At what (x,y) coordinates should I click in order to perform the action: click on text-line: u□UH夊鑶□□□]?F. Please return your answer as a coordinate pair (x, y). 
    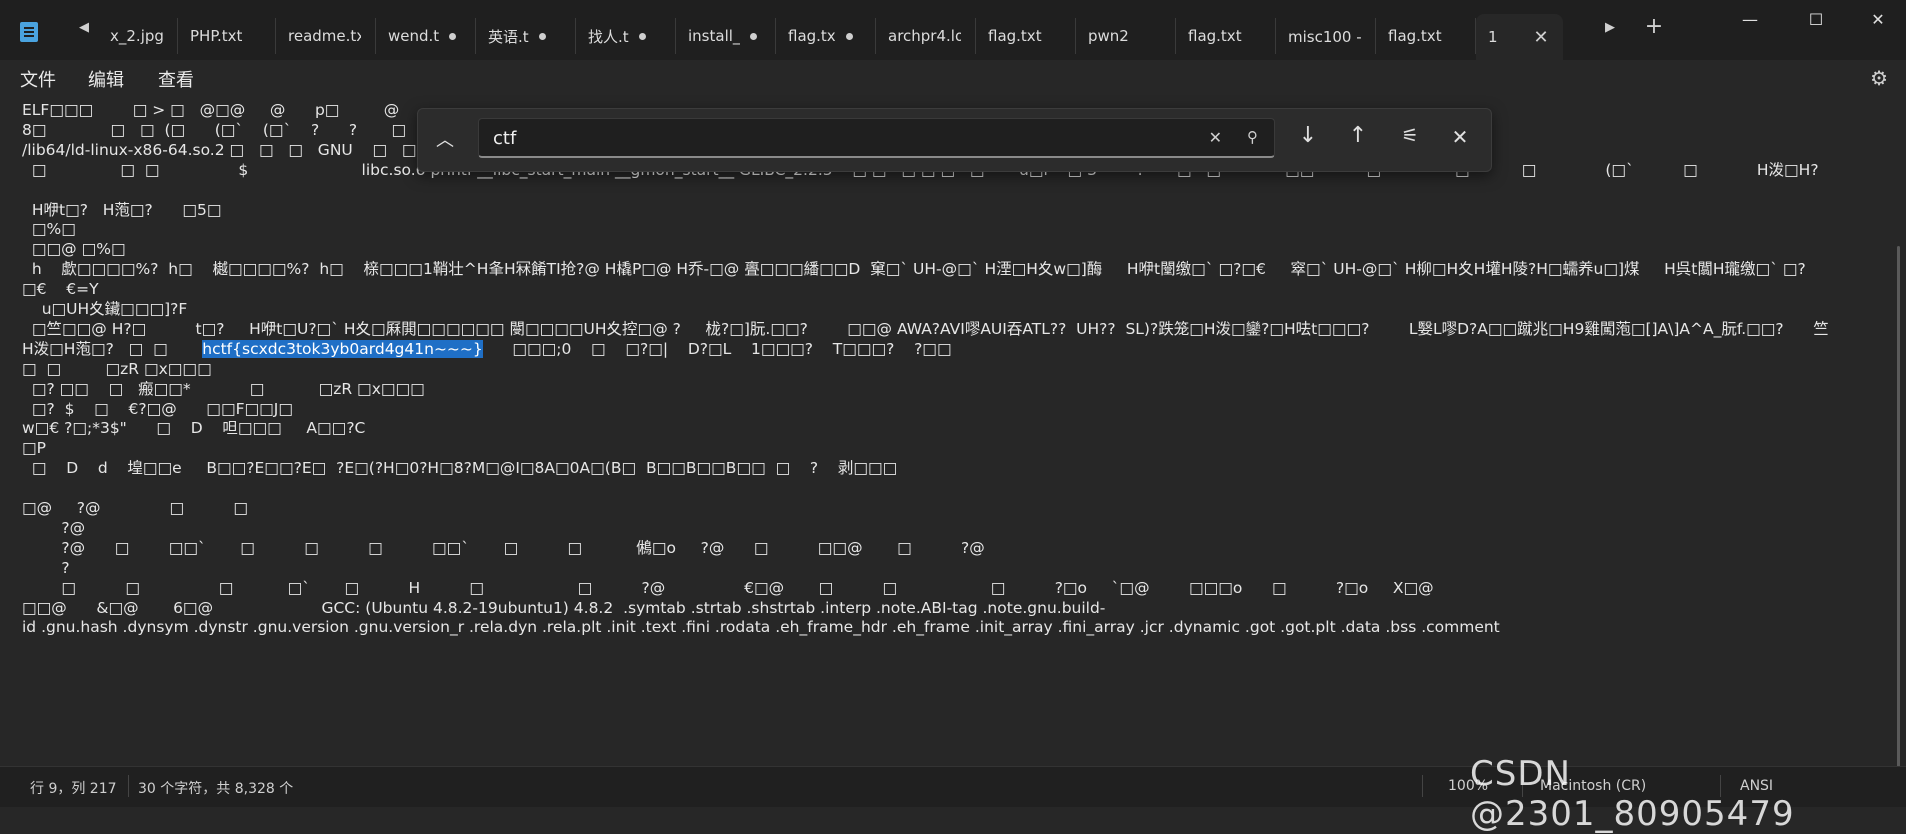
    Looking at the image, I should click on (105, 309).